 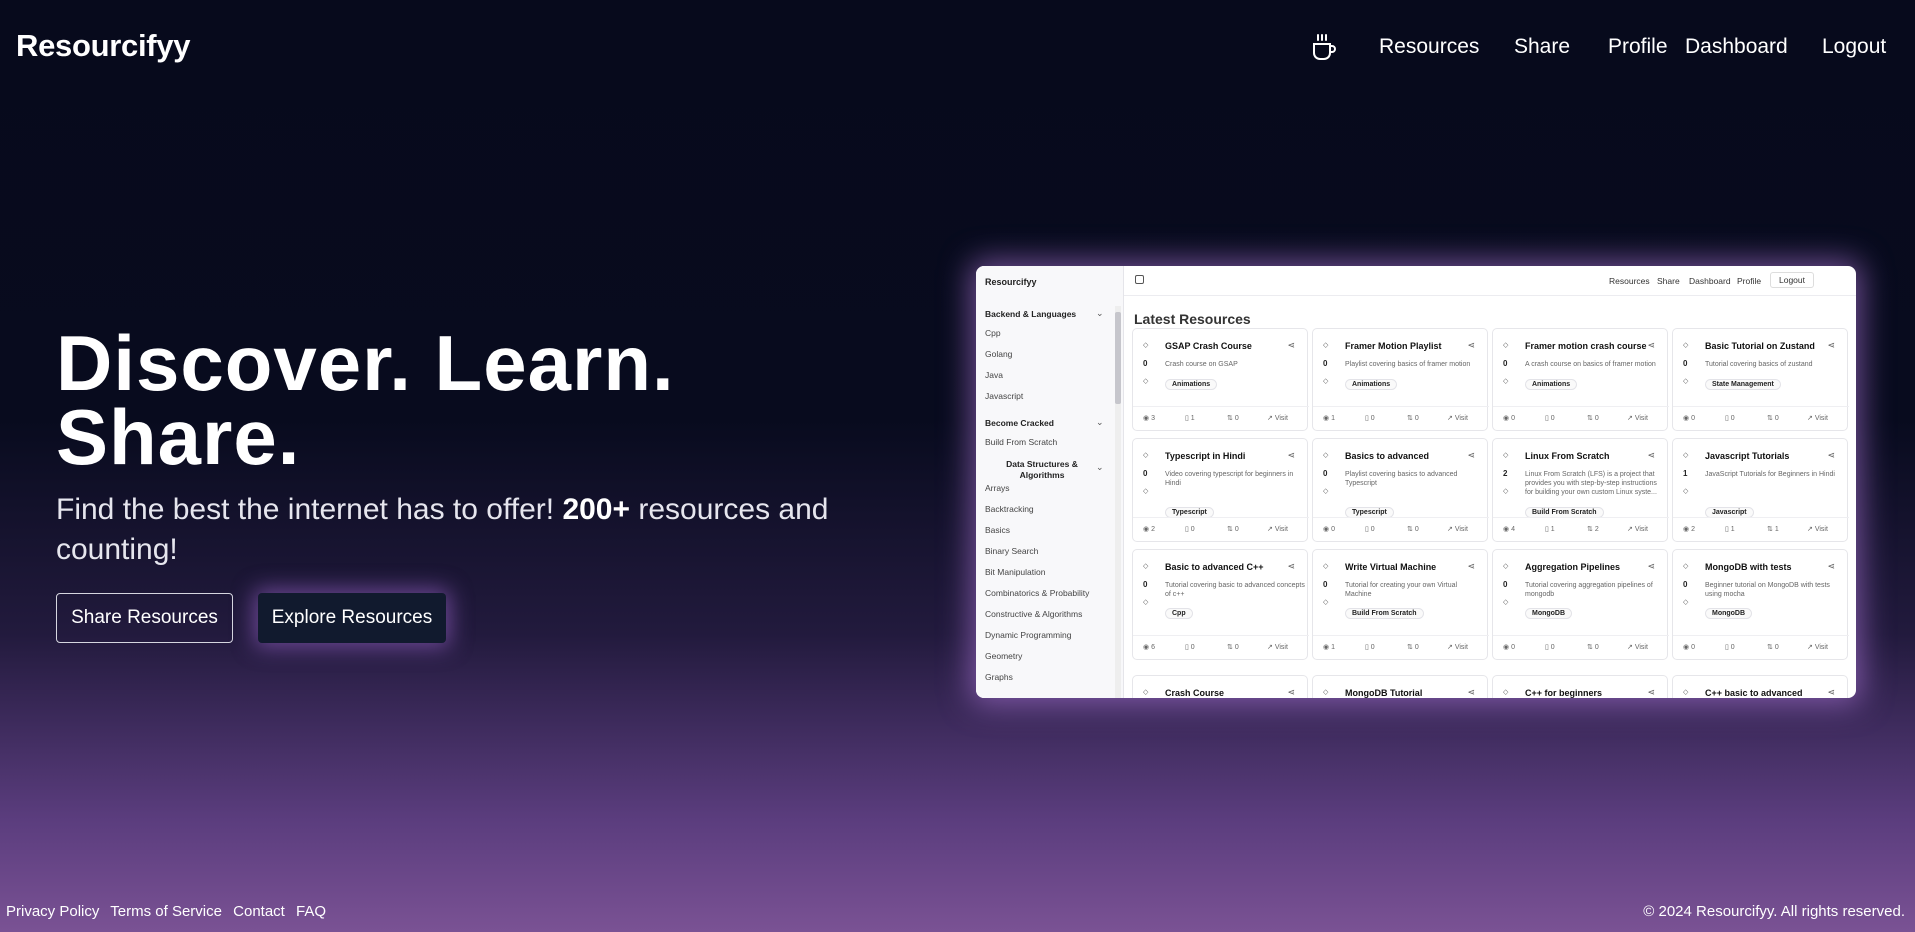 I want to click on resource-tag: Build From Scratch, so click(x=1384, y=613).